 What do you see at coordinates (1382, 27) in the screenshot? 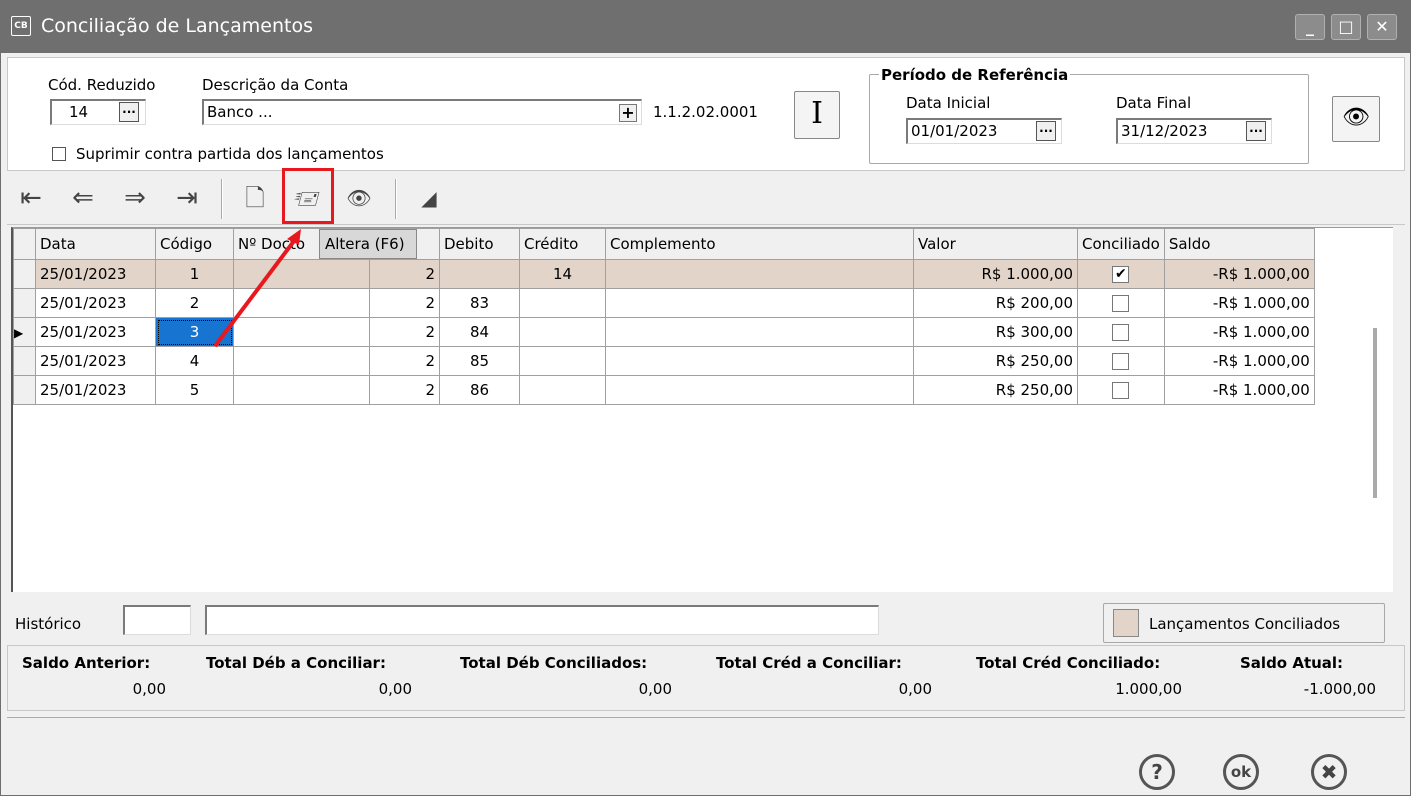
I see `close-icon: ✕` at bounding box center [1382, 27].